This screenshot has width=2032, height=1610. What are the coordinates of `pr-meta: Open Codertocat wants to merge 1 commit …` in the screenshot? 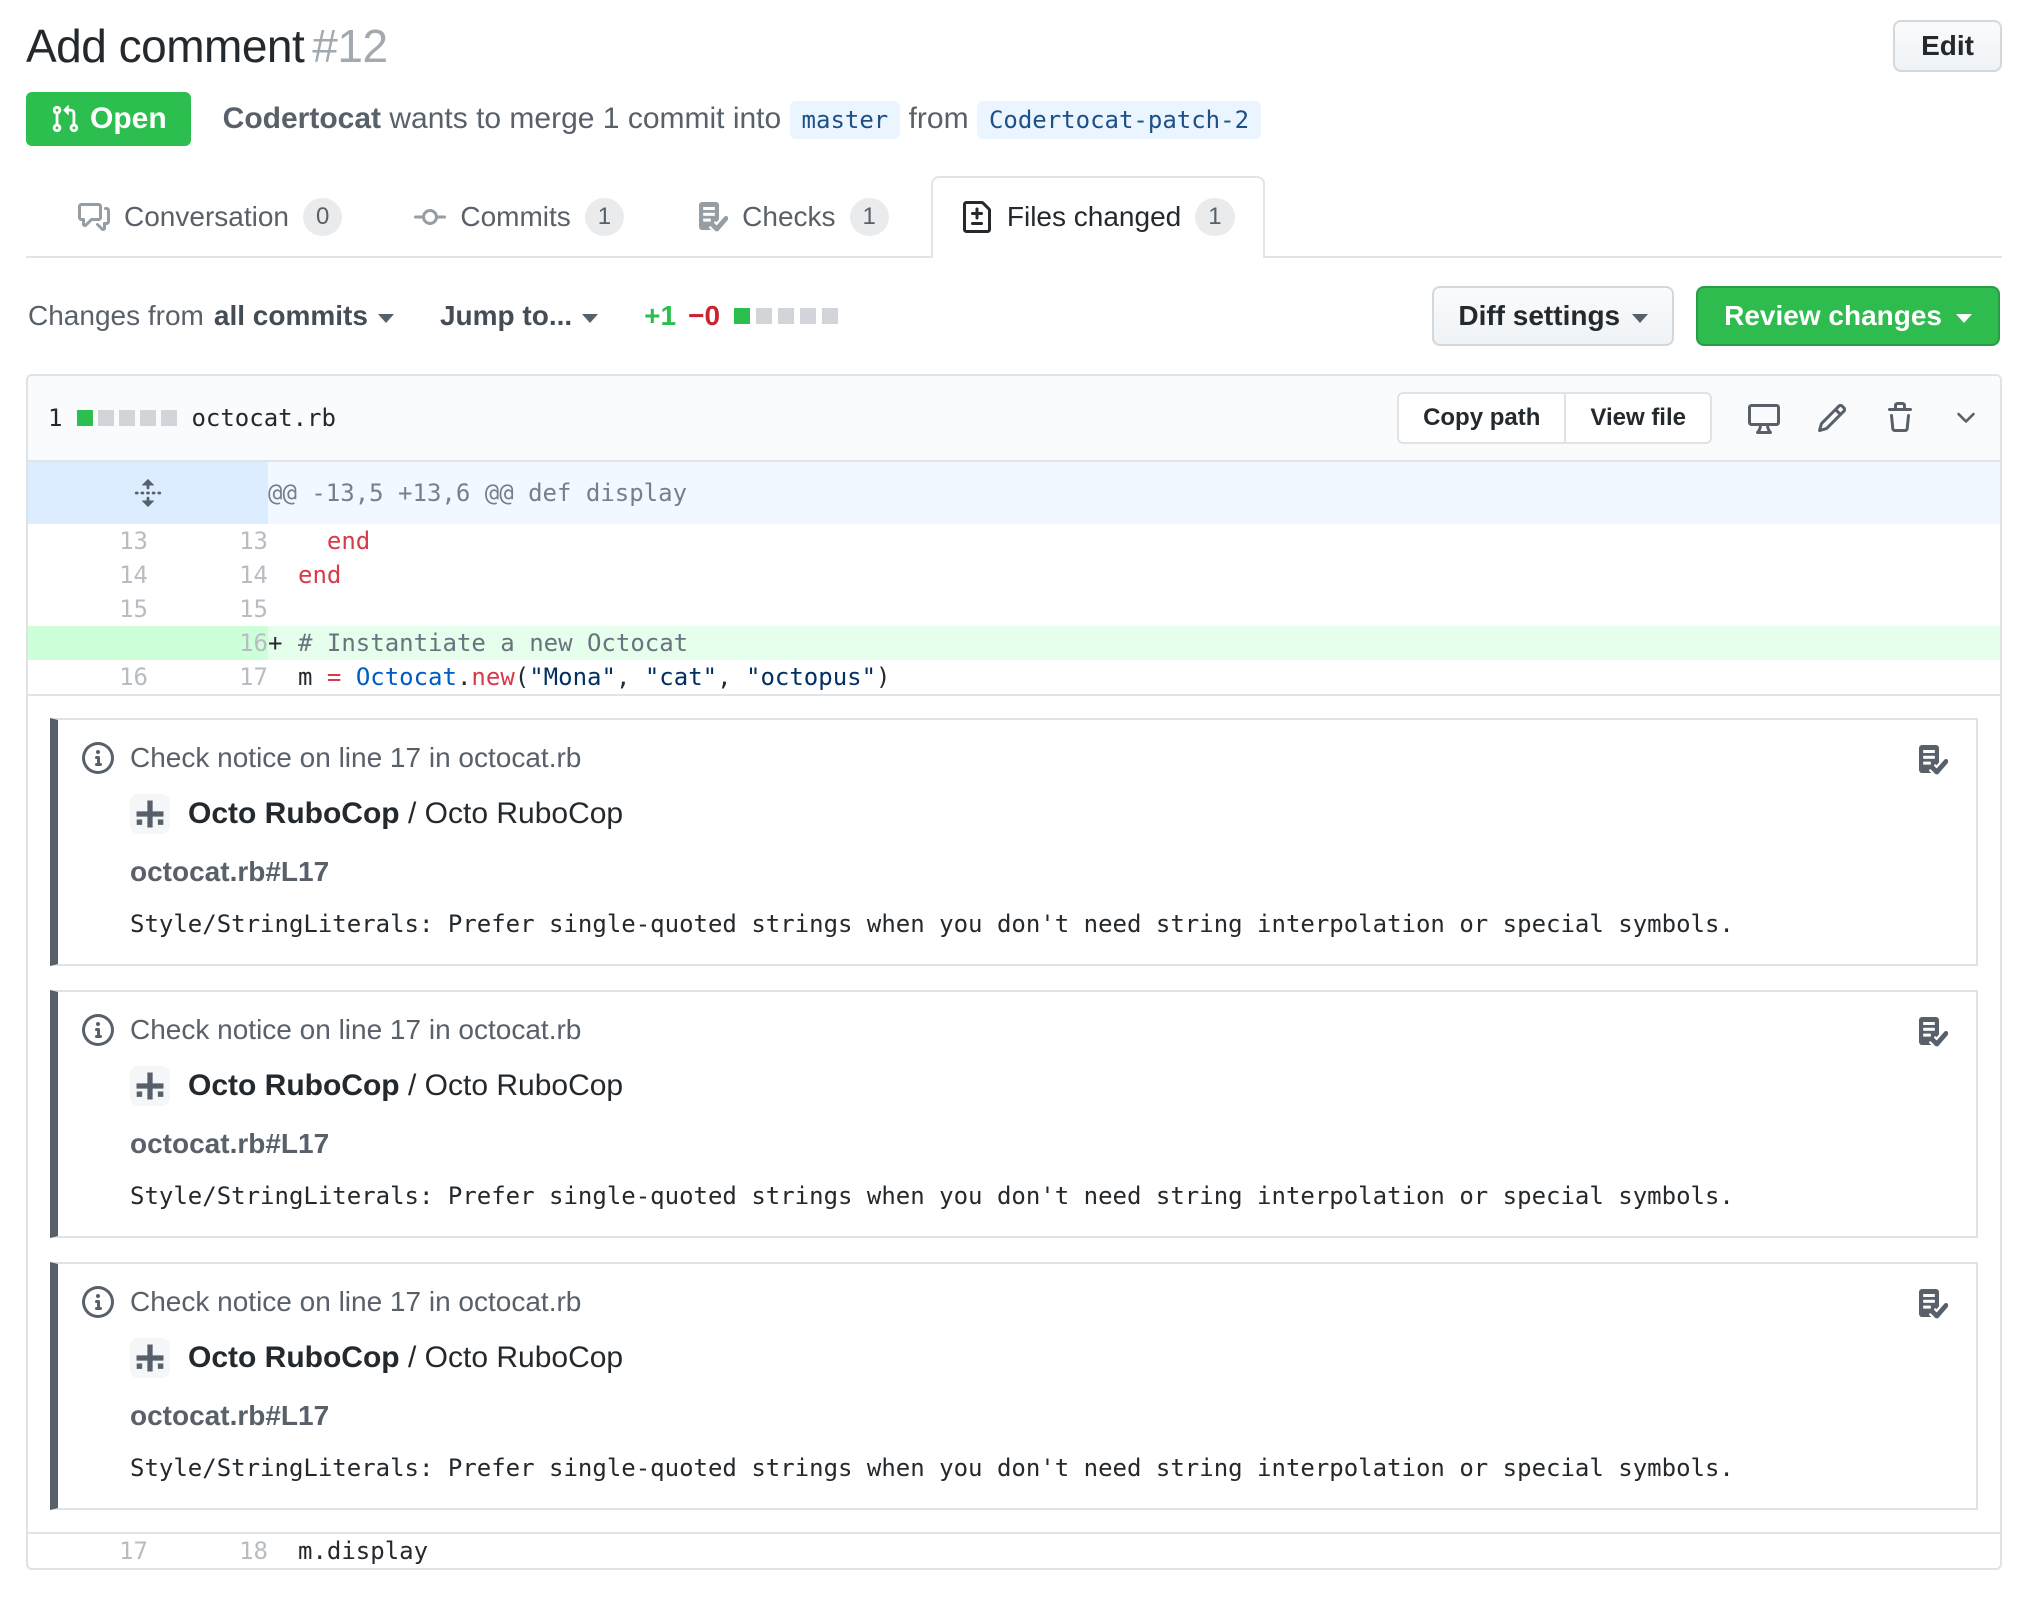 It's located at (1014, 119).